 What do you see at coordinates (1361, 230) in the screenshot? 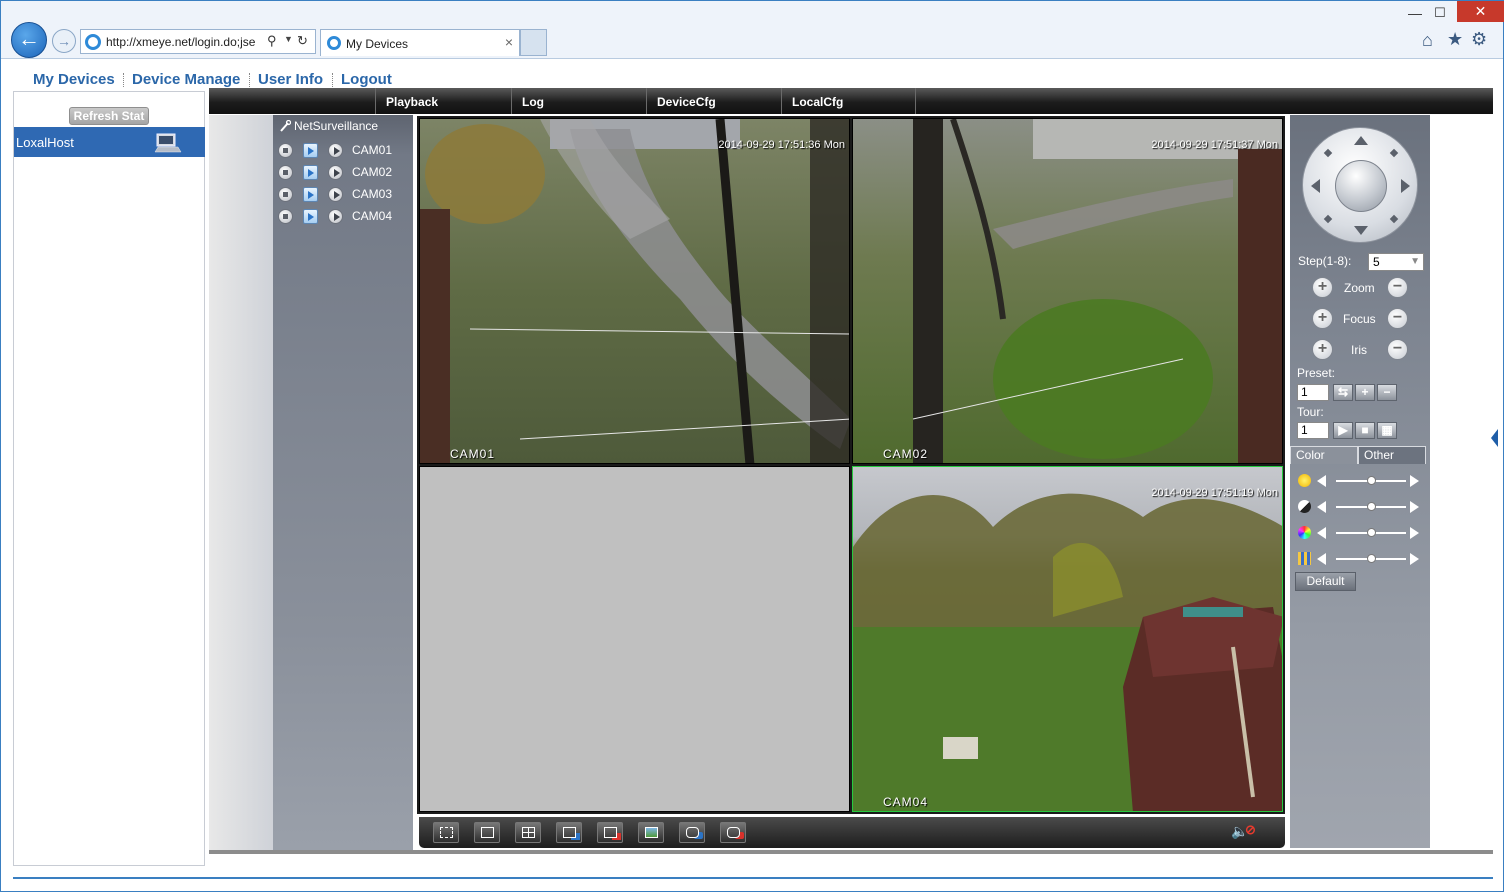
I see `ptz-down-icon` at bounding box center [1361, 230].